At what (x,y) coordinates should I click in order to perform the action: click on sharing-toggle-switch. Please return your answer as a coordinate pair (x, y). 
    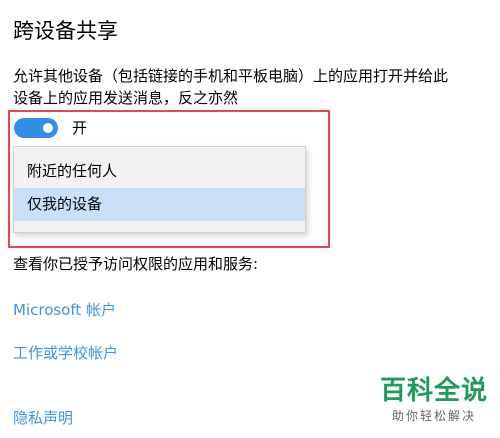
    Looking at the image, I should click on (36, 128).